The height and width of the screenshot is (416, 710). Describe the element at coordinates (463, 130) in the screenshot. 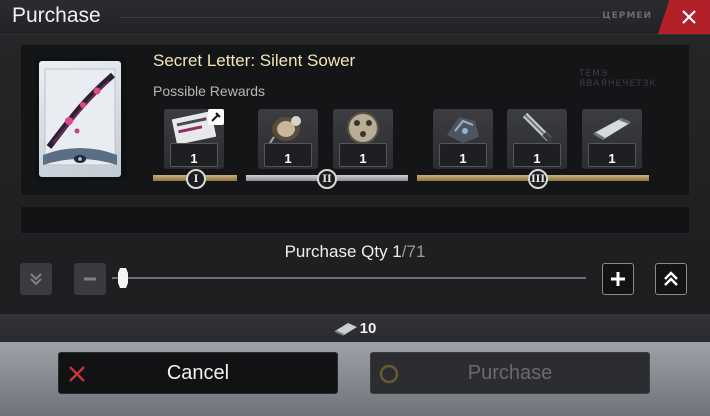

I see `gauntlet-icon` at that location.